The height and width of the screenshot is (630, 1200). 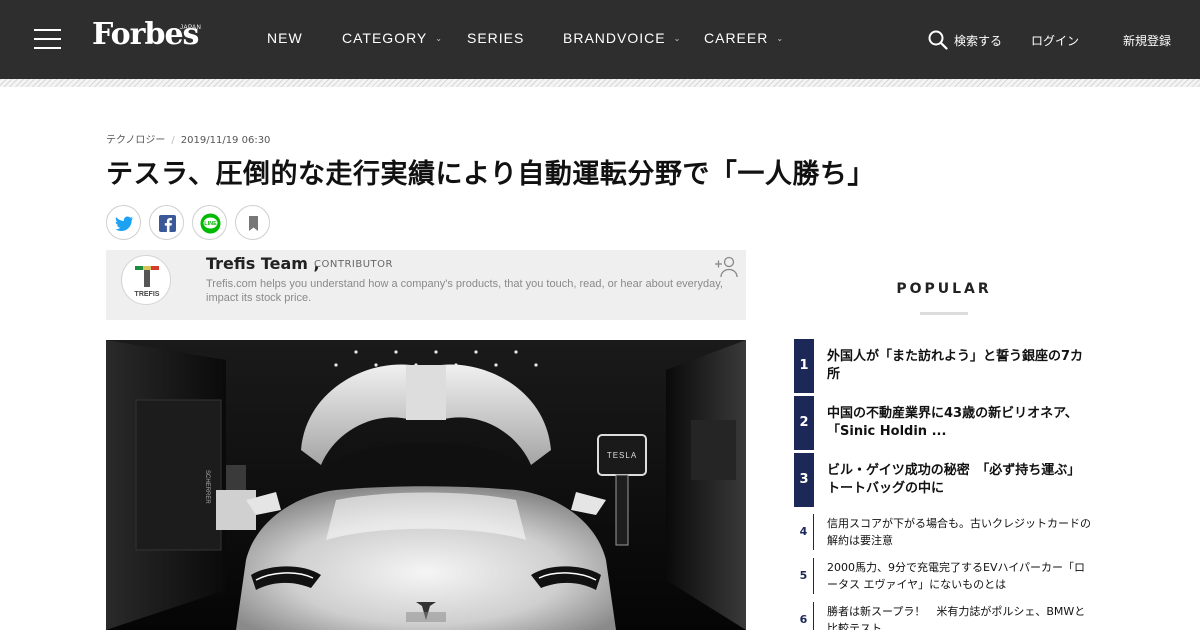 I want to click on popular-underline, so click(x=944, y=313).